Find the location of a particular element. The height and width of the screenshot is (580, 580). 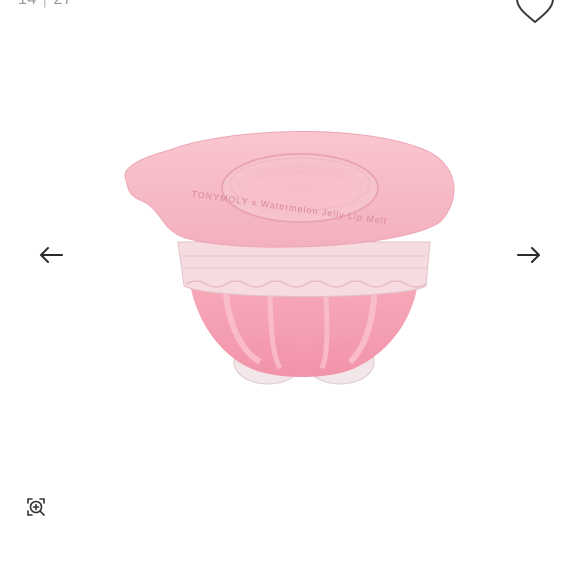

total-image-count: 27 is located at coordinates (62, 4).